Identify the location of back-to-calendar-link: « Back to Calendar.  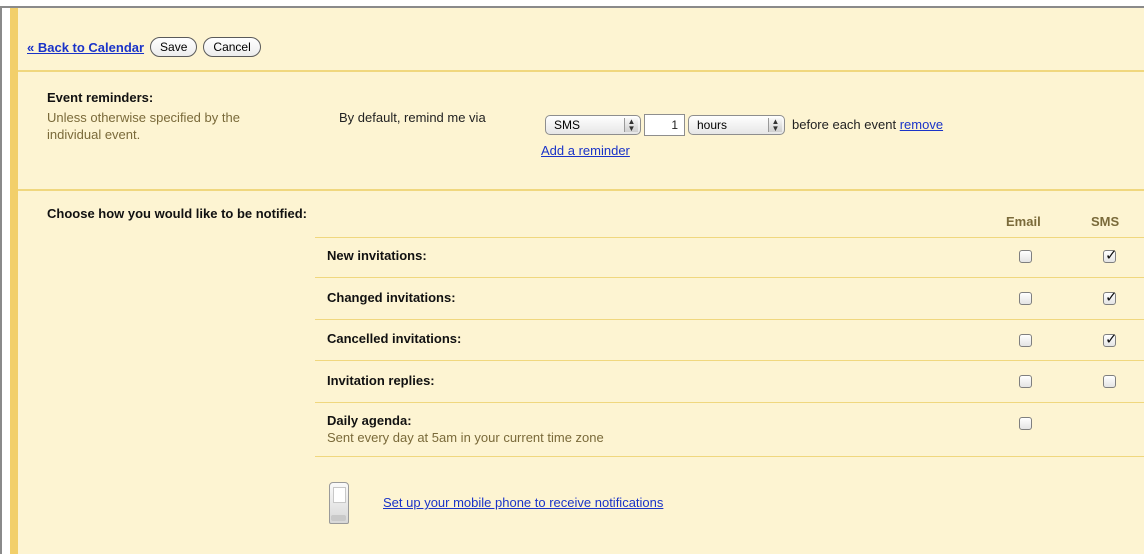
(85, 47).